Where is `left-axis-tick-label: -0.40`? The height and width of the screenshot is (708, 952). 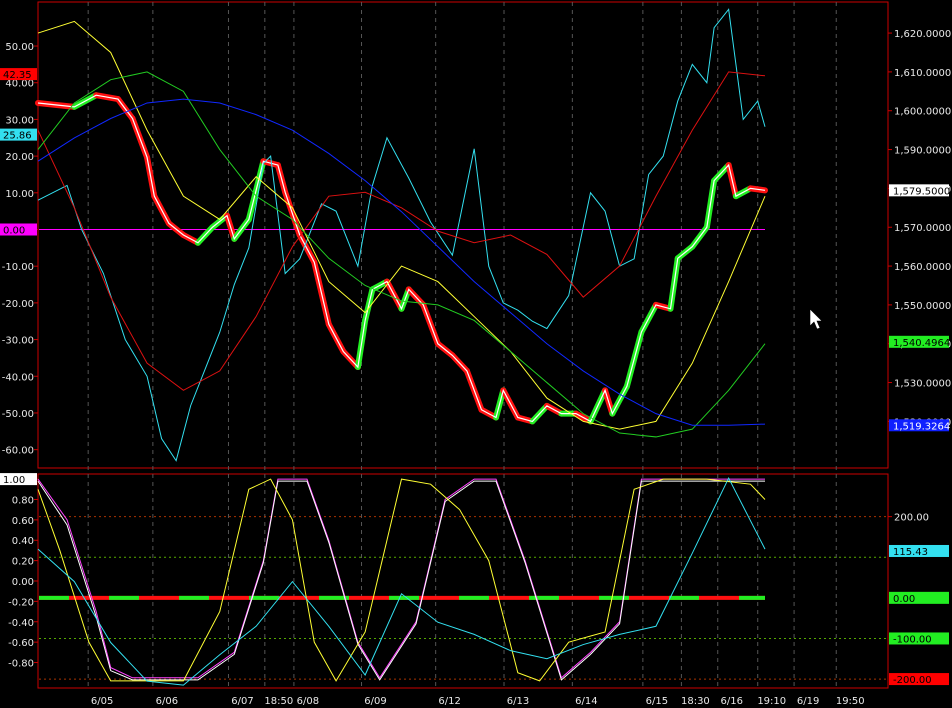
left-axis-tick-label: -0.40 is located at coordinates (21, 623).